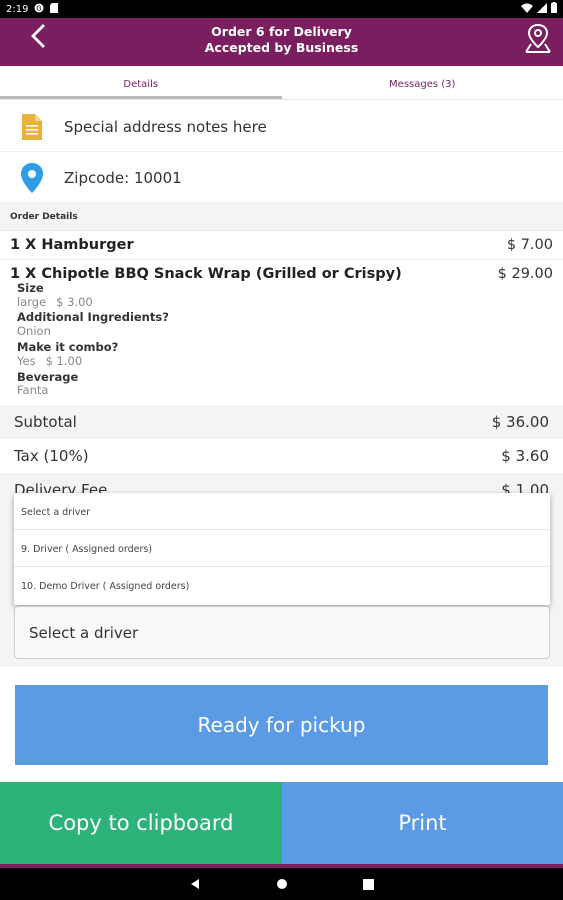 Image resolution: width=563 pixels, height=900 pixels. What do you see at coordinates (68, 347) in the screenshot?
I see `option-label: Make it combo?` at bounding box center [68, 347].